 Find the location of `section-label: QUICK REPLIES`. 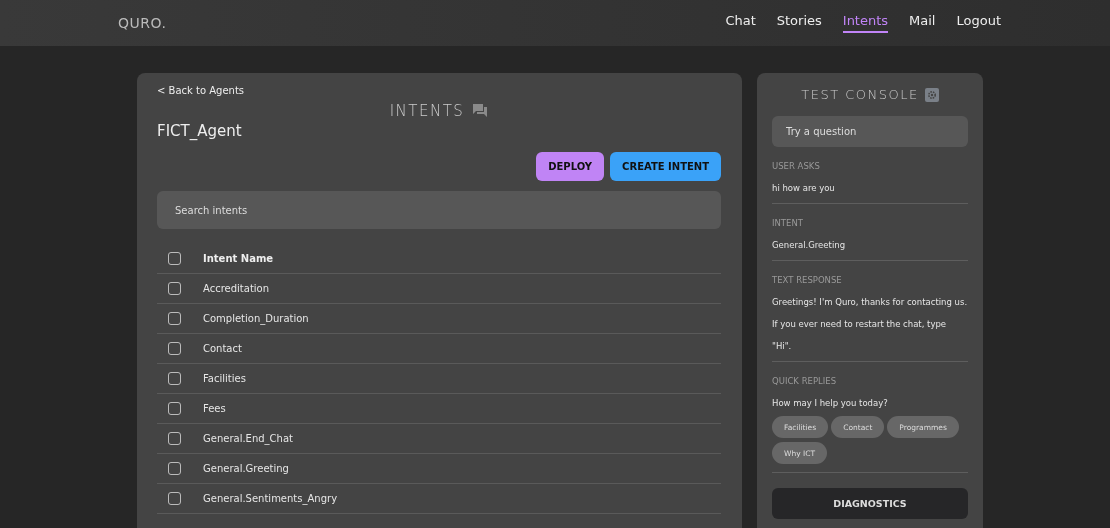

section-label: QUICK REPLIES is located at coordinates (805, 381).